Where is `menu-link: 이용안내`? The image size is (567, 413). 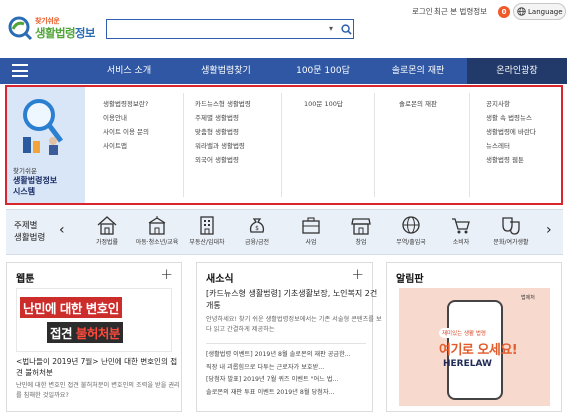
menu-link: 이용안내 is located at coordinates (149, 118).